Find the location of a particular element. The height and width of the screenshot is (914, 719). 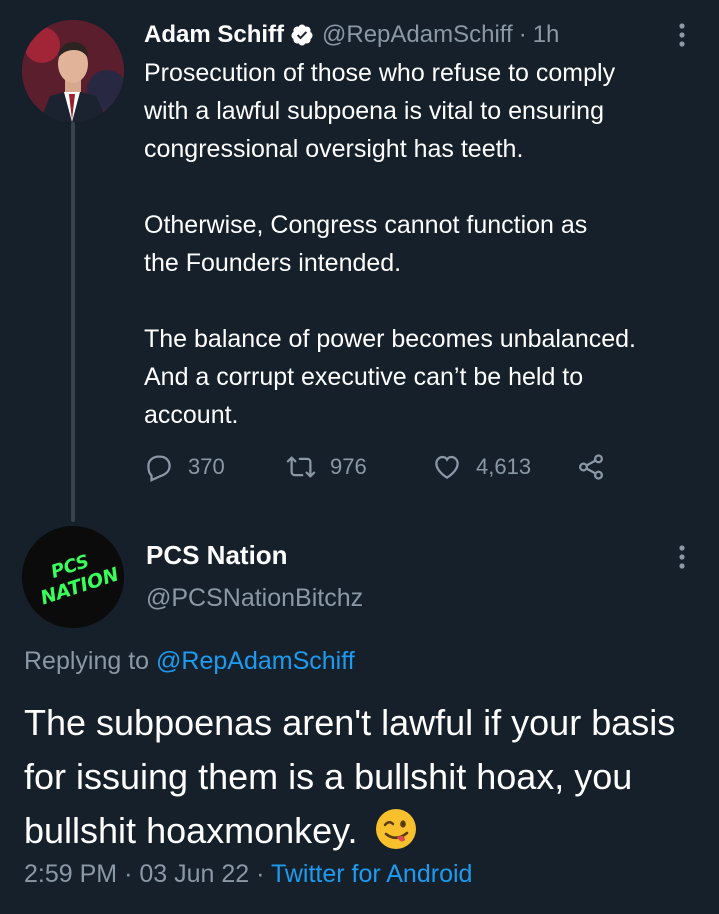

thread-connector-line is located at coordinates (73, 322).